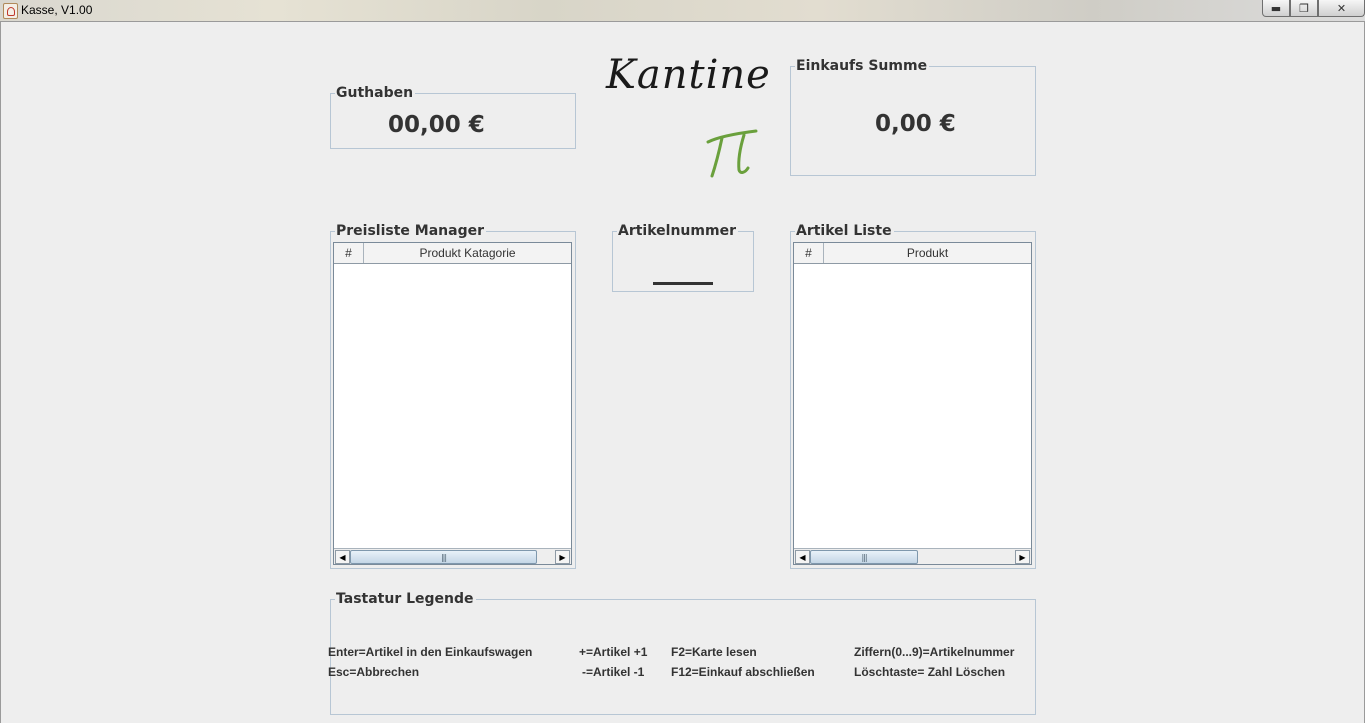 Image resolution: width=1365 pixels, height=723 pixels. What do you see at coordinates (683, 283) in the screenshot?
I see `artikelnummer-input` at bounding box center [683, 283].